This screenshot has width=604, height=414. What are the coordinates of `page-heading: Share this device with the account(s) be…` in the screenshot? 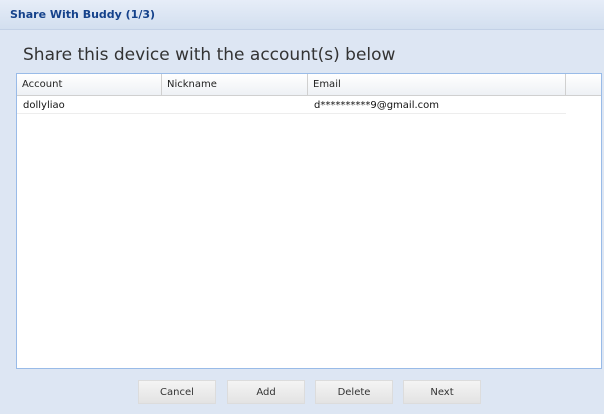 It's located at (209, 55).